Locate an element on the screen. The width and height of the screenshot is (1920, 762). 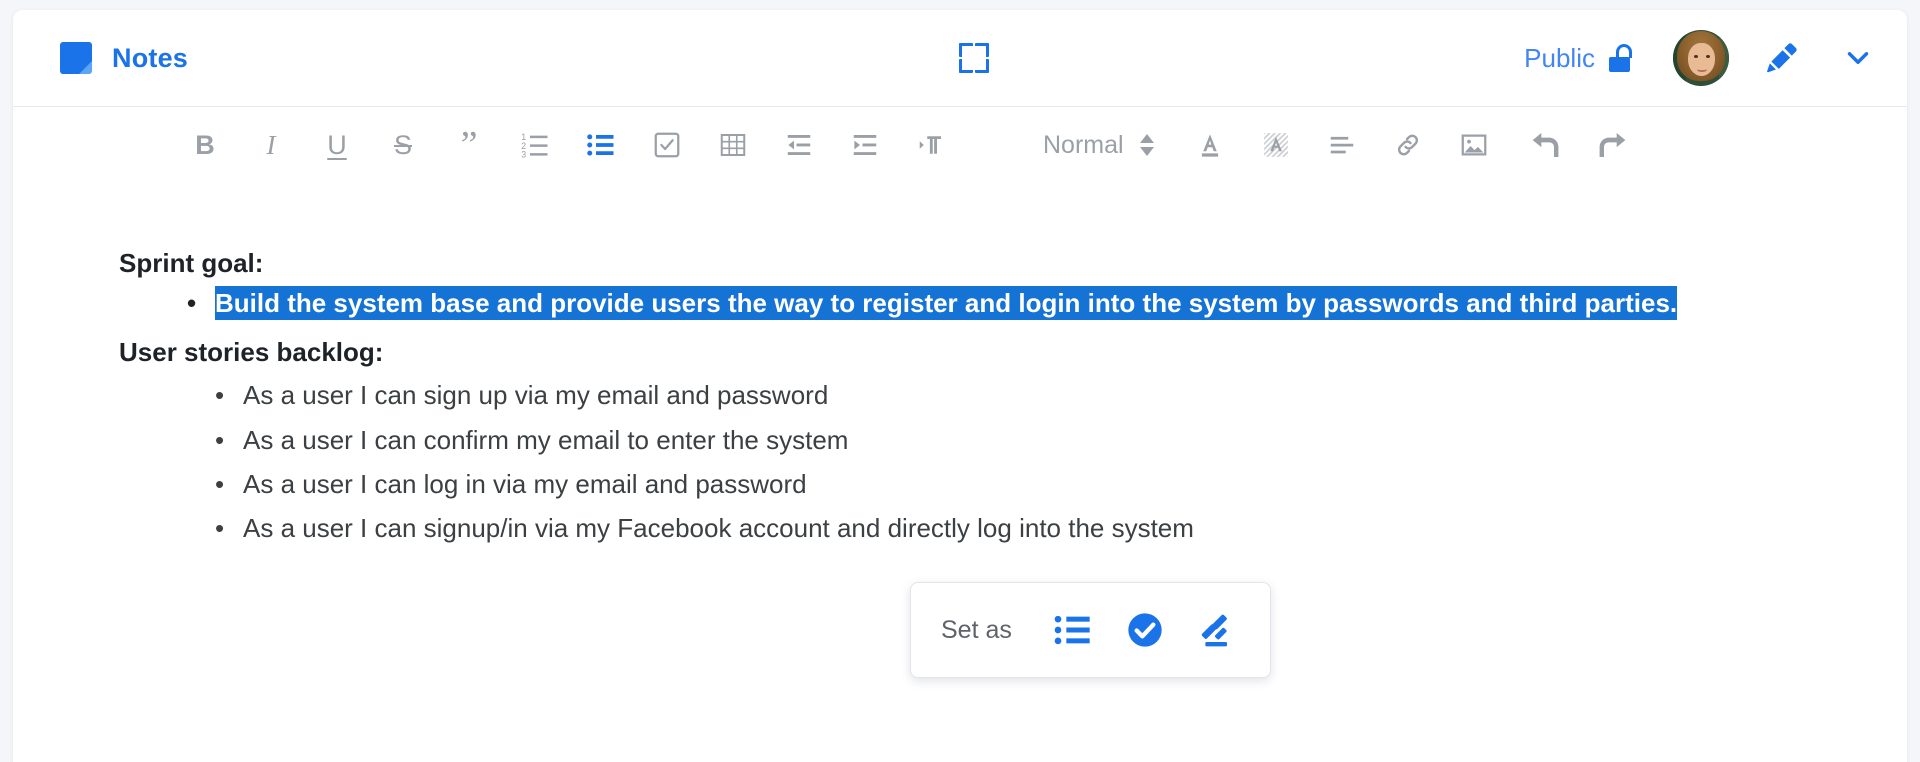
bold-label: B is located at coordinates (205, 144).